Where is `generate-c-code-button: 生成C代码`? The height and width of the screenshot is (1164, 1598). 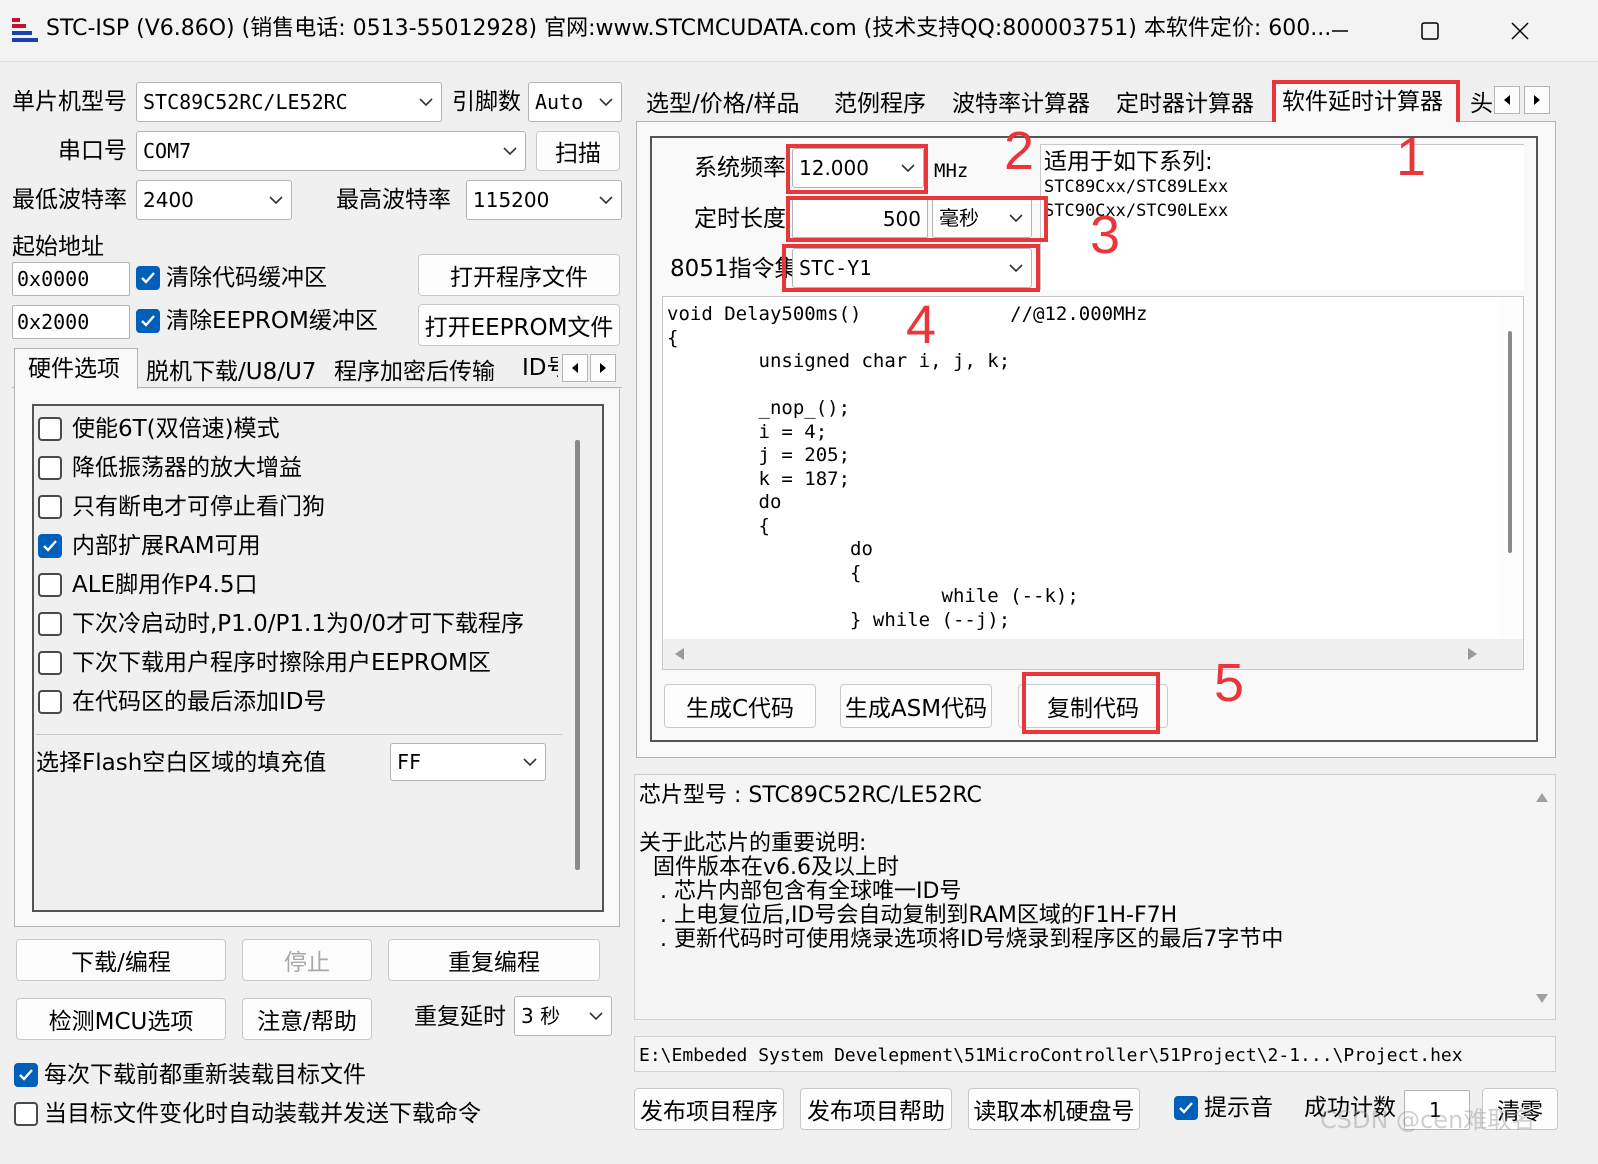 generate-c-code-button: 生成C代码 is located at coordinates (740, 706).